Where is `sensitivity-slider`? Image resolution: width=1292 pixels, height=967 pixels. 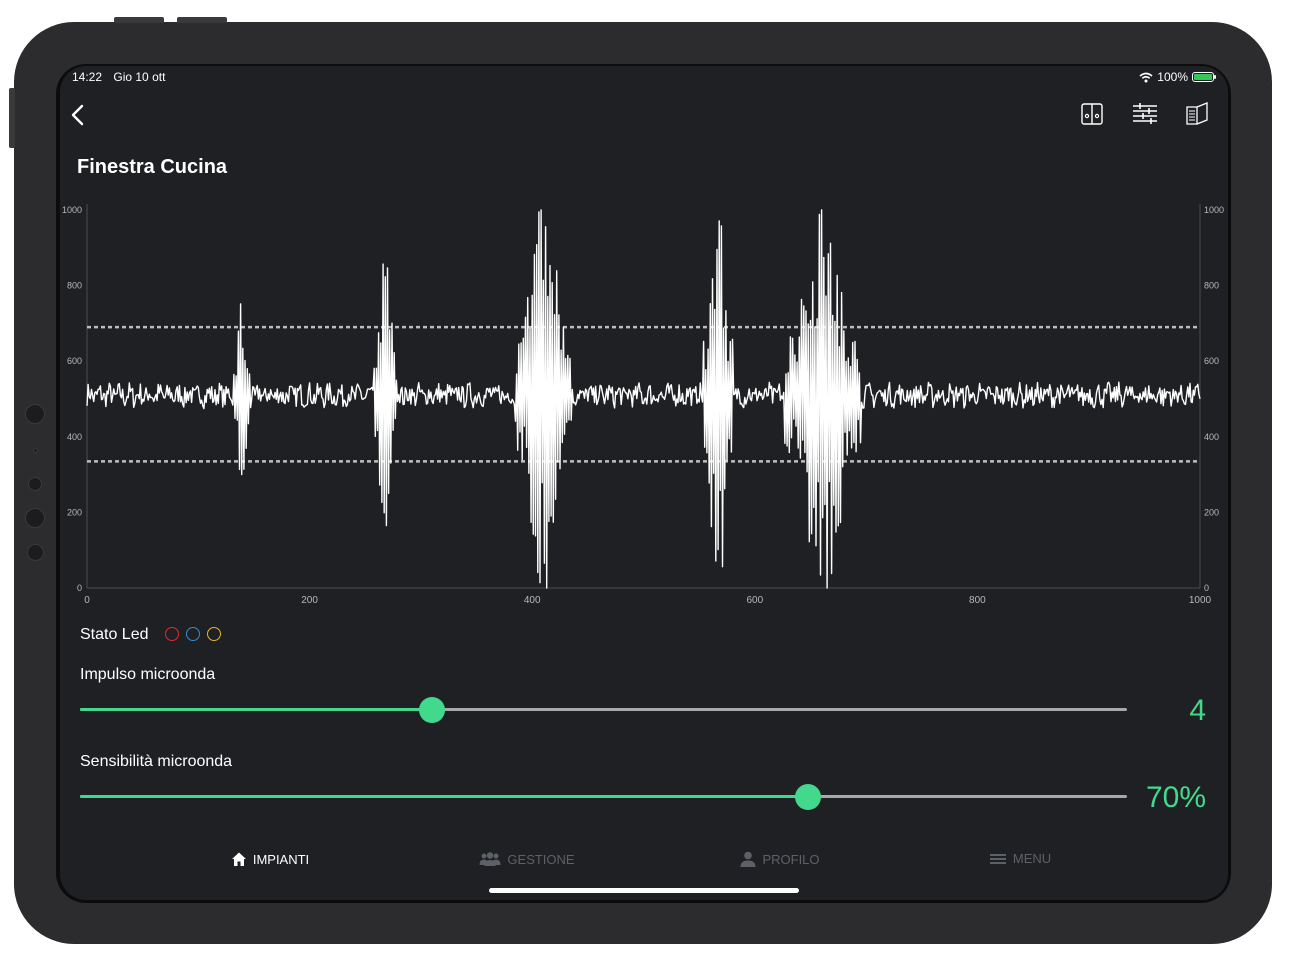 sensitivity-slider is located at coordinates (603, 797).